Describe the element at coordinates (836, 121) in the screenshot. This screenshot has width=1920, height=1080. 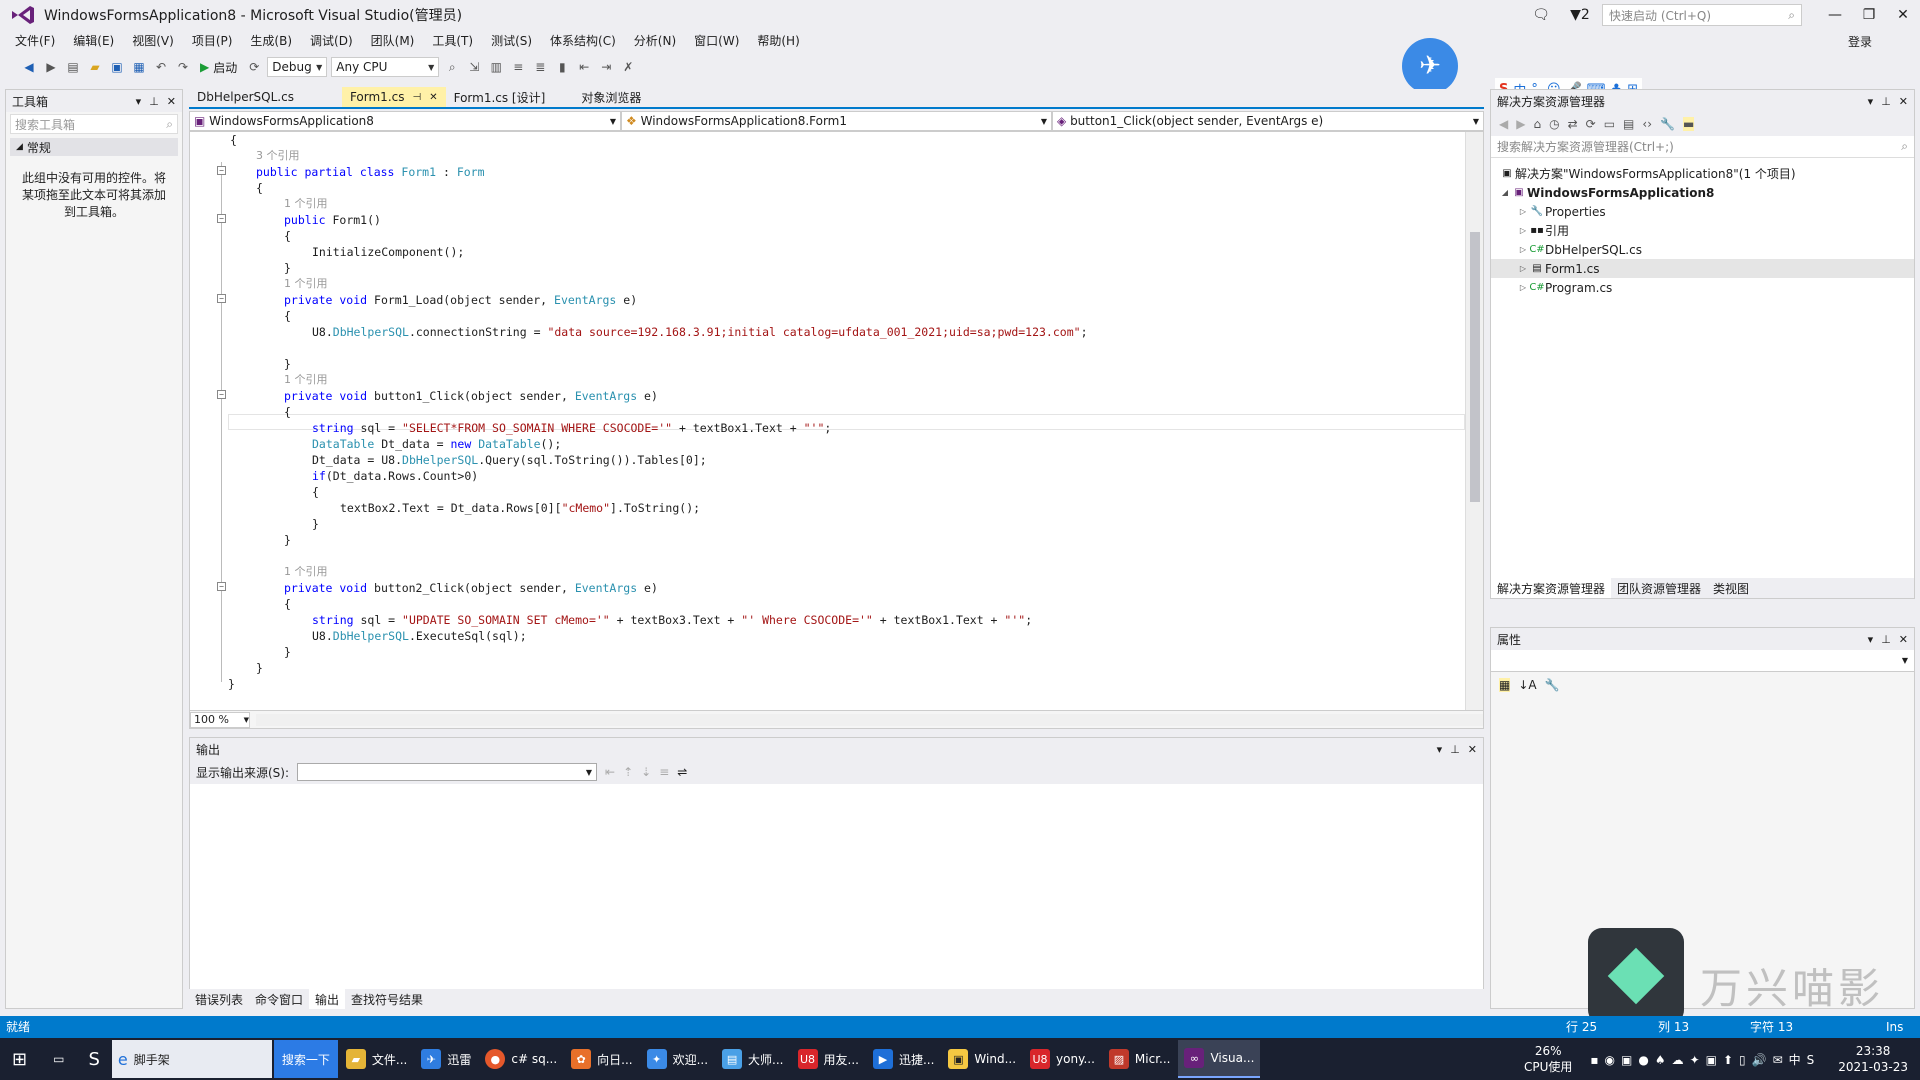
I see `class-navigation-select: ❖ WindowsFormsApplication8.Form1 ▼` at that location.